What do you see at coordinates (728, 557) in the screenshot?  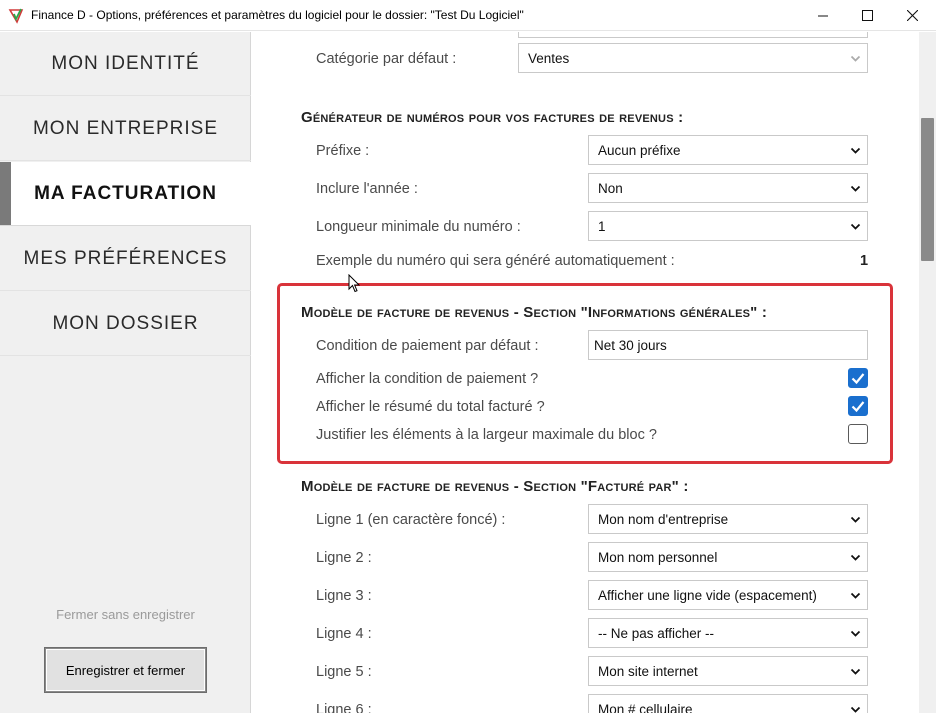 I see `line-2-select: Mon nom personnel` at bounding box center [728, 557].